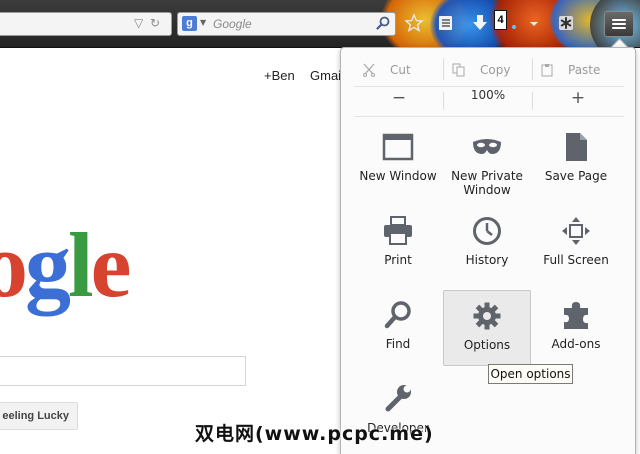  Describe the element at coordinates (398, 147) in the screenshot. I see `window-icon` at that location.